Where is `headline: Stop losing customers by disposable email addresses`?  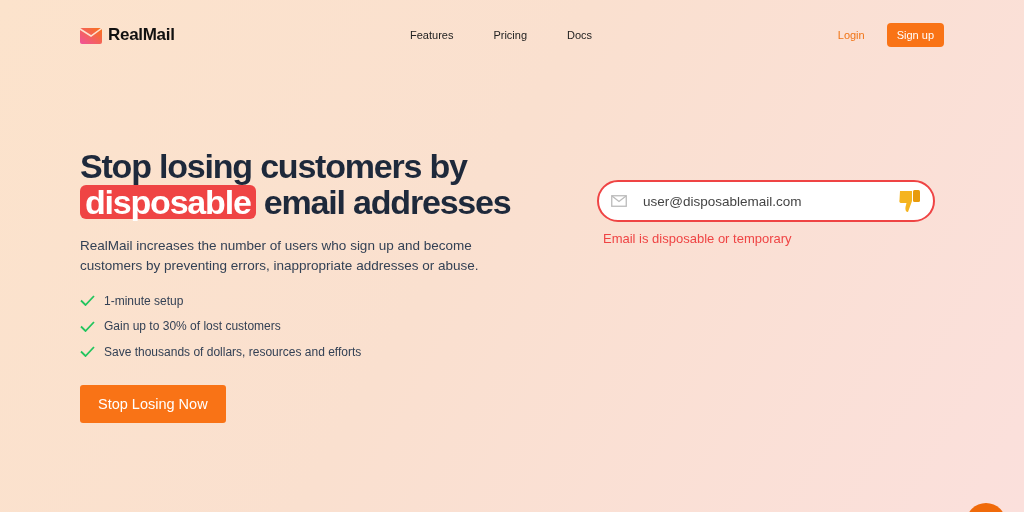
headline: Stop losing customers by disposable email addresses is located at coordinates (296, 184).